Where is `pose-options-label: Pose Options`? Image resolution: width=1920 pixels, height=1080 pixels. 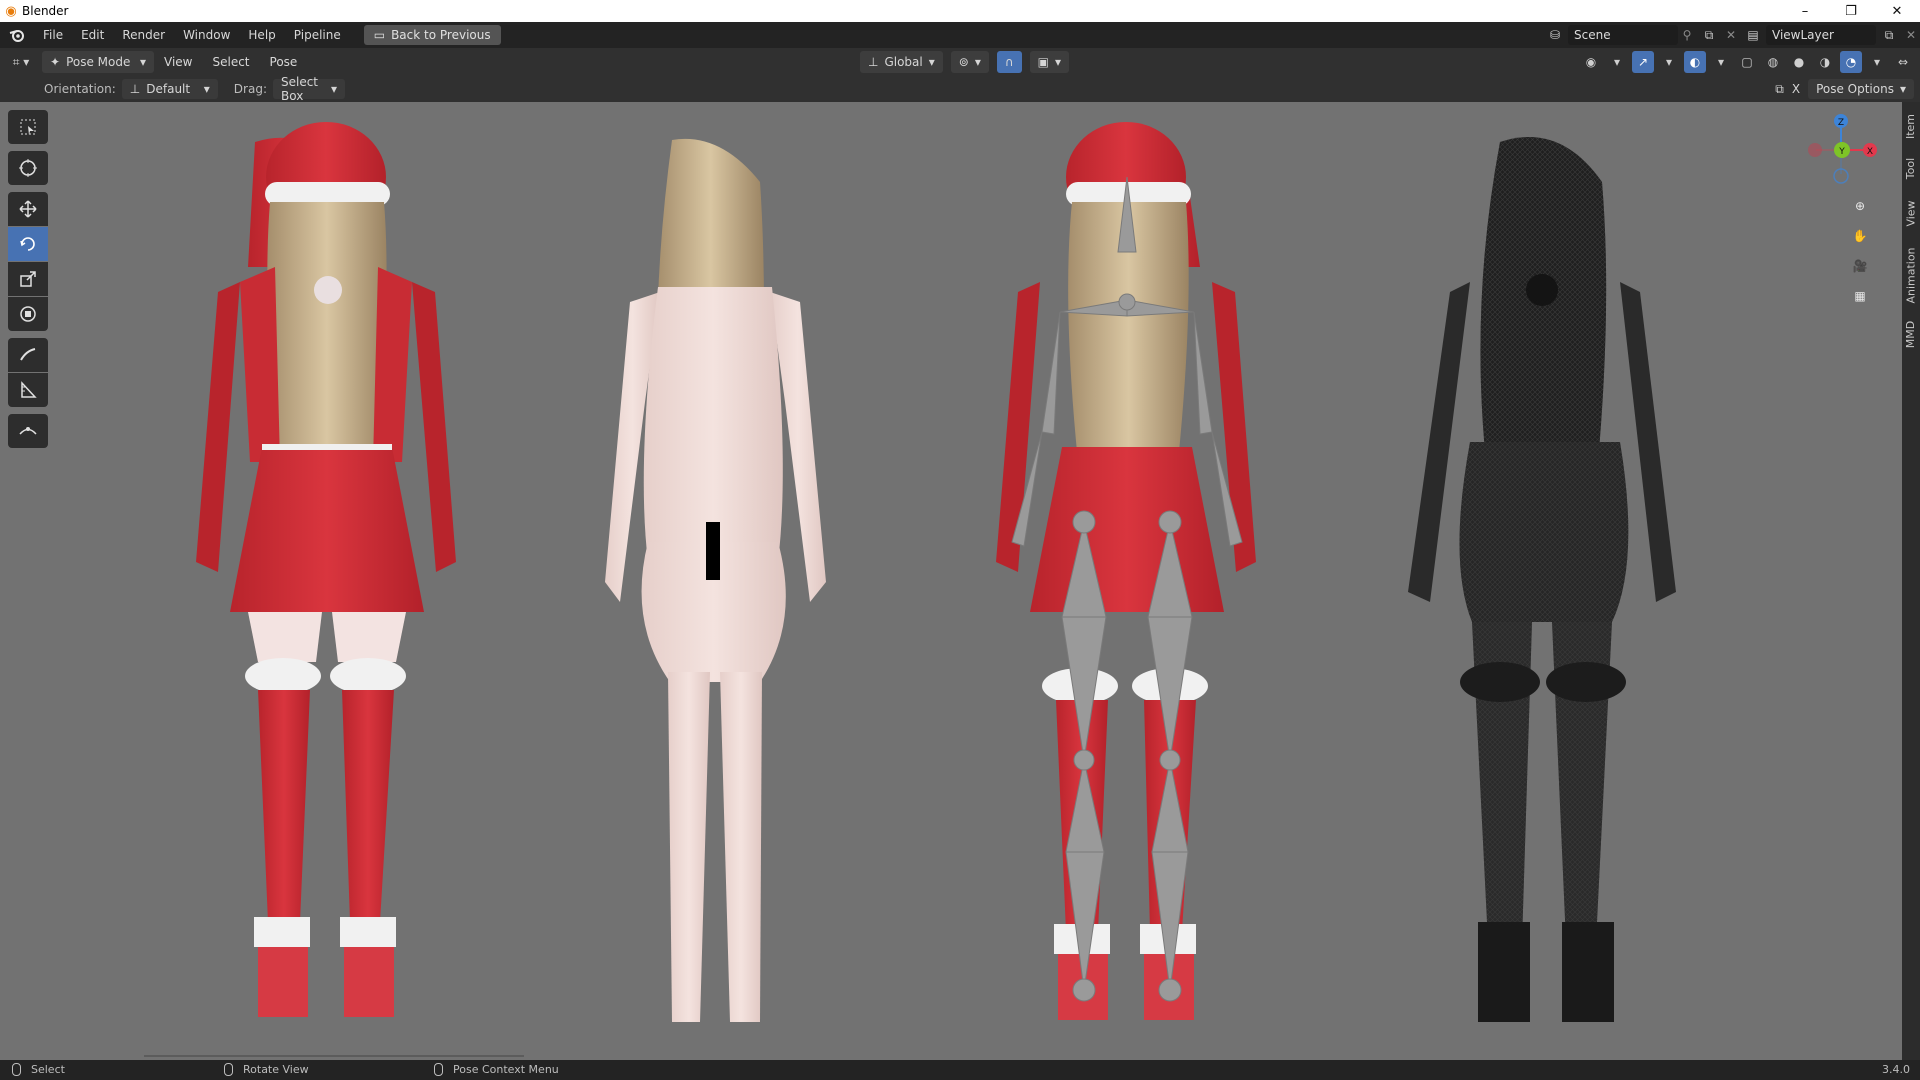 pose-options-label: Pose Options is located at coordinates (1855, 89).